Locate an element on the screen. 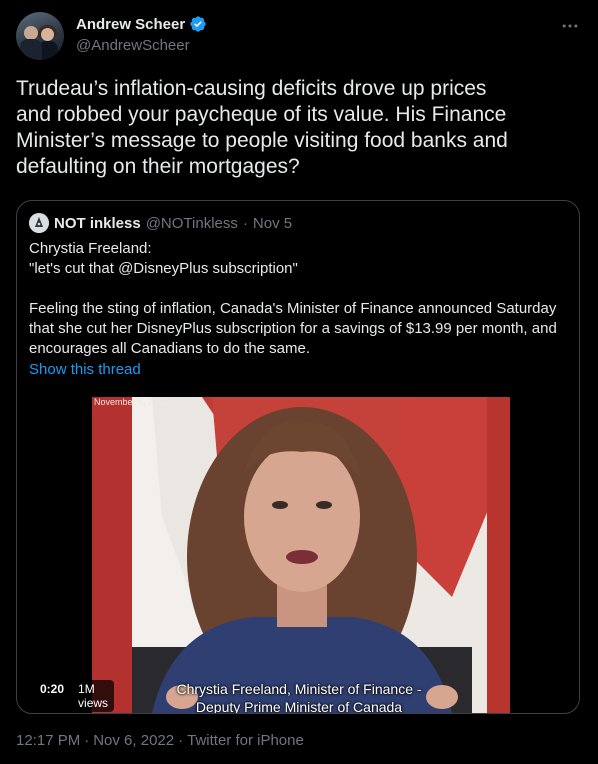 Image resolution: width=598 pixels, height=764 pixels. quoted-author-handle: @NOTinkless is located at coordinates (191, 223).